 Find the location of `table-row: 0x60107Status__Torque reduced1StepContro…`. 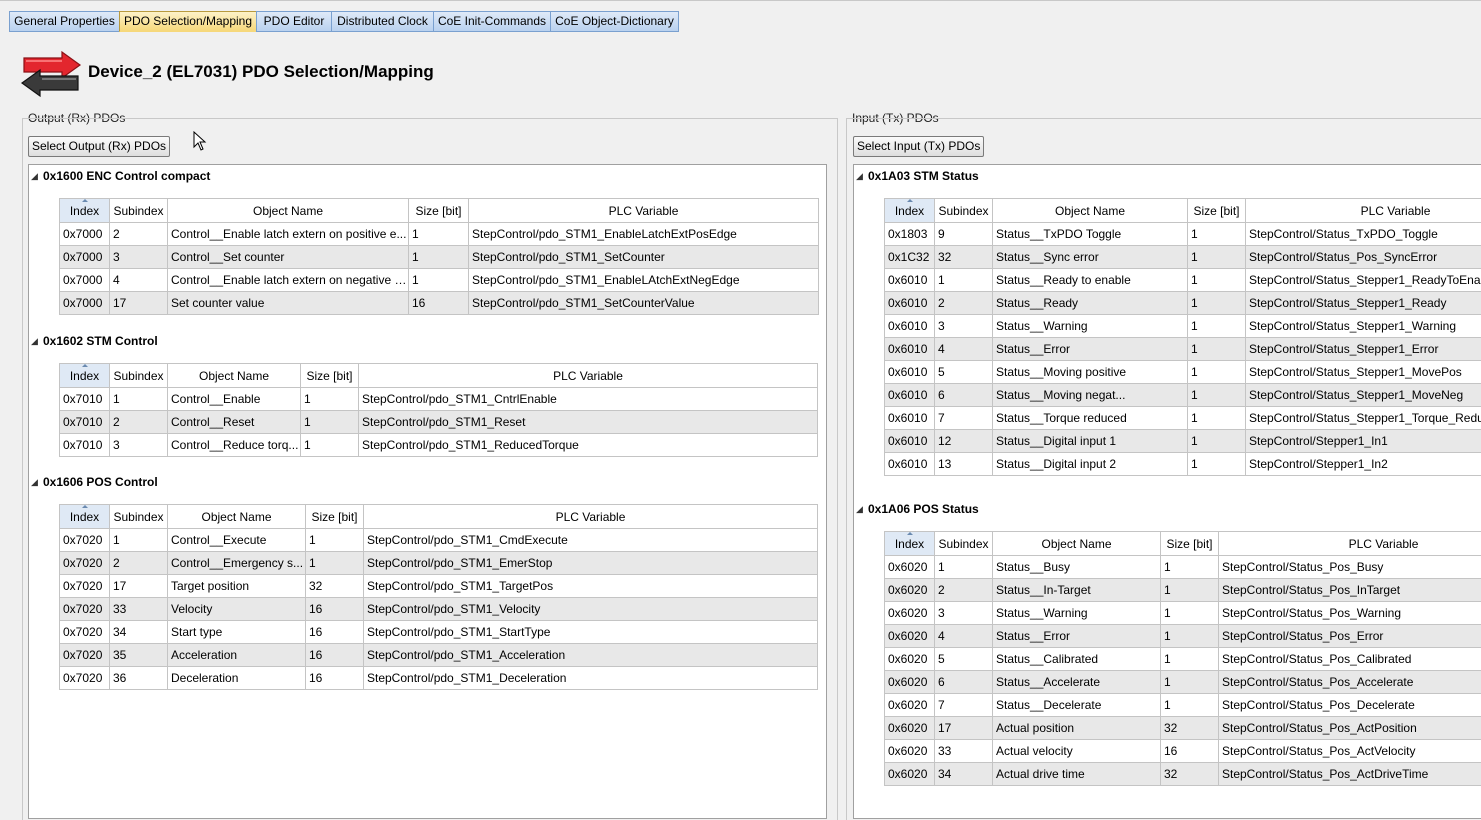

table-row: 0x60107Status__Torque reduced1StepContro… is located at coordinates (1183, 418).